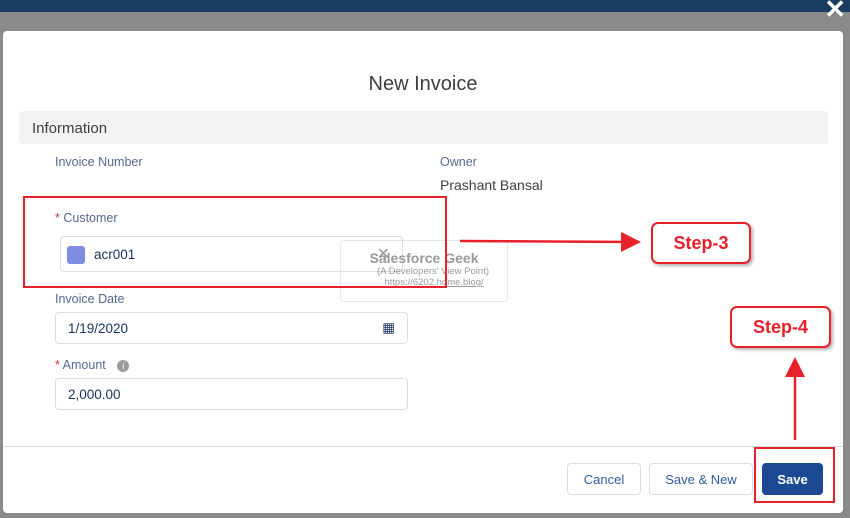 Image resolution: width=850 pixels, height=518 pixels. What do you see at coordinates (550, 241) in the screenshot?
I see `arrow-step3` at bounding box center [550, 241].